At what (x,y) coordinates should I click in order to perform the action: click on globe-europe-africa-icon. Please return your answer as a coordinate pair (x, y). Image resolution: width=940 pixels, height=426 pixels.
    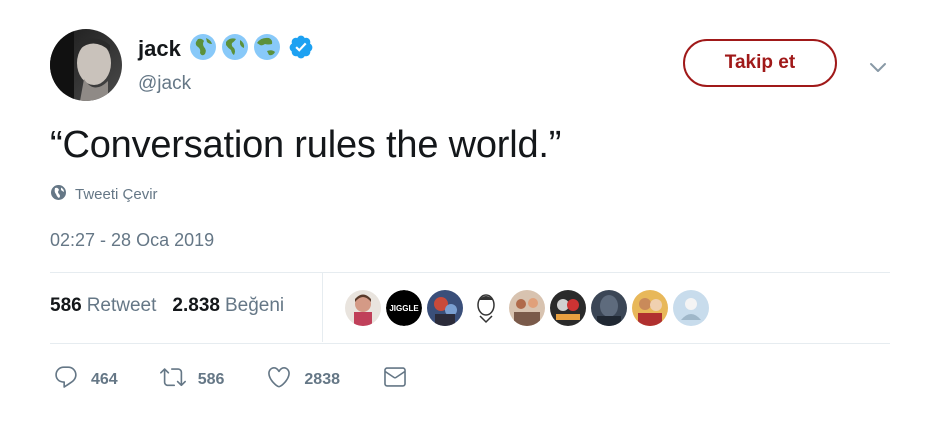
    Looking at the image, I should click on (203, 49).